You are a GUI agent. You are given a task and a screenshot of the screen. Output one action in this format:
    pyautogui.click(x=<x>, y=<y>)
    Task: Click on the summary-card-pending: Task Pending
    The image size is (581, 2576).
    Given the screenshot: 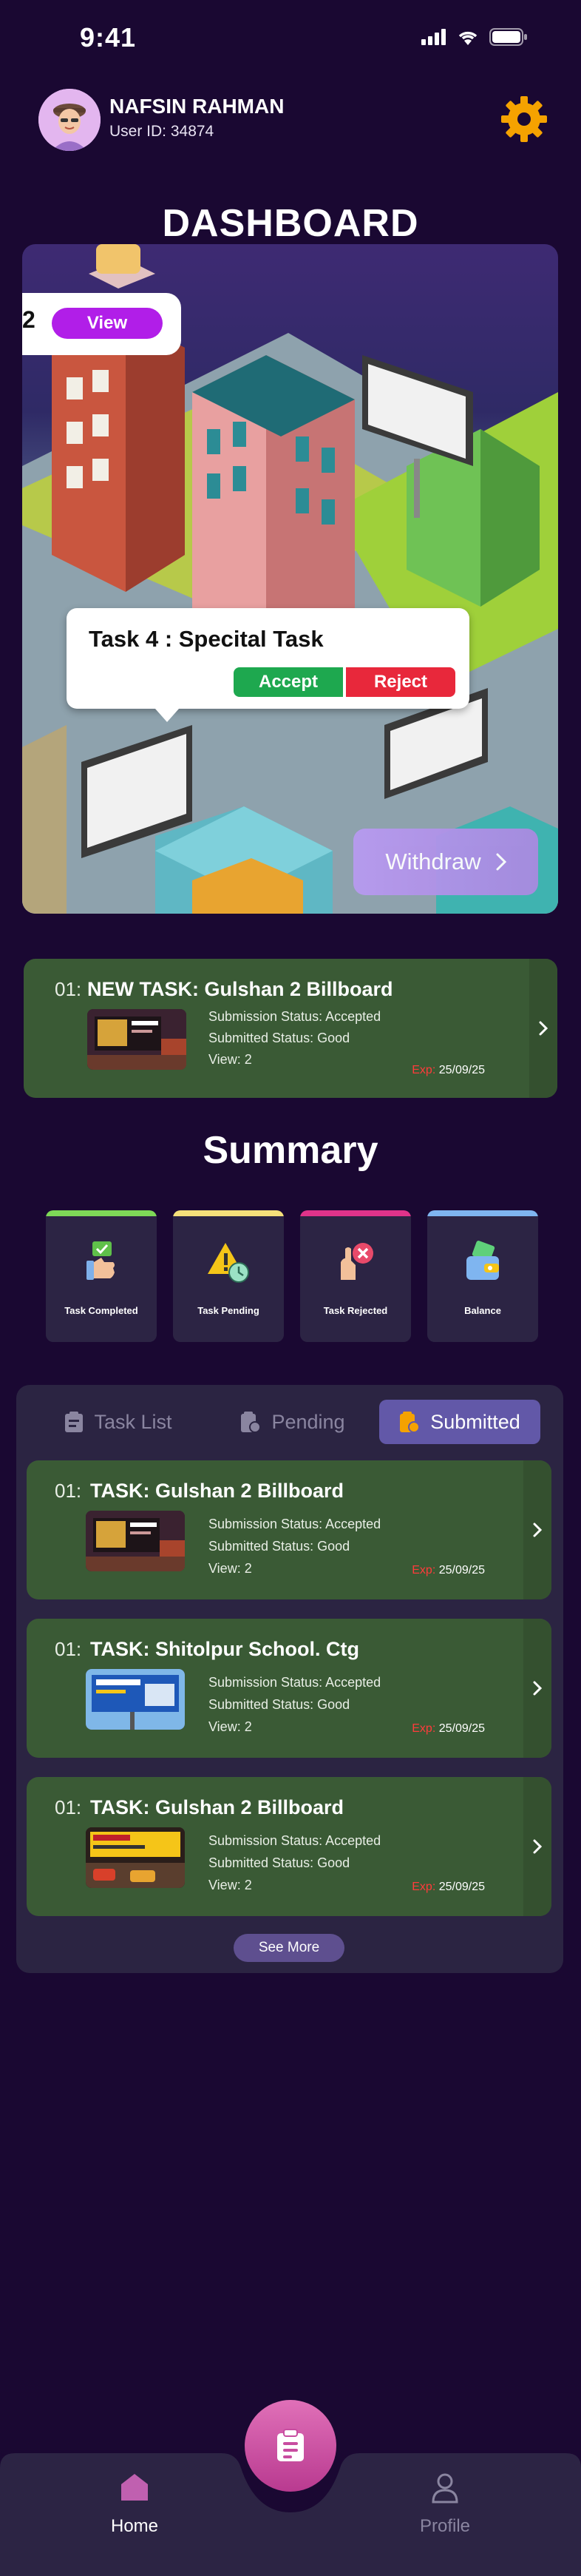 What is the action you would take?
    pyautogui.click(x=229, y=1276)
    